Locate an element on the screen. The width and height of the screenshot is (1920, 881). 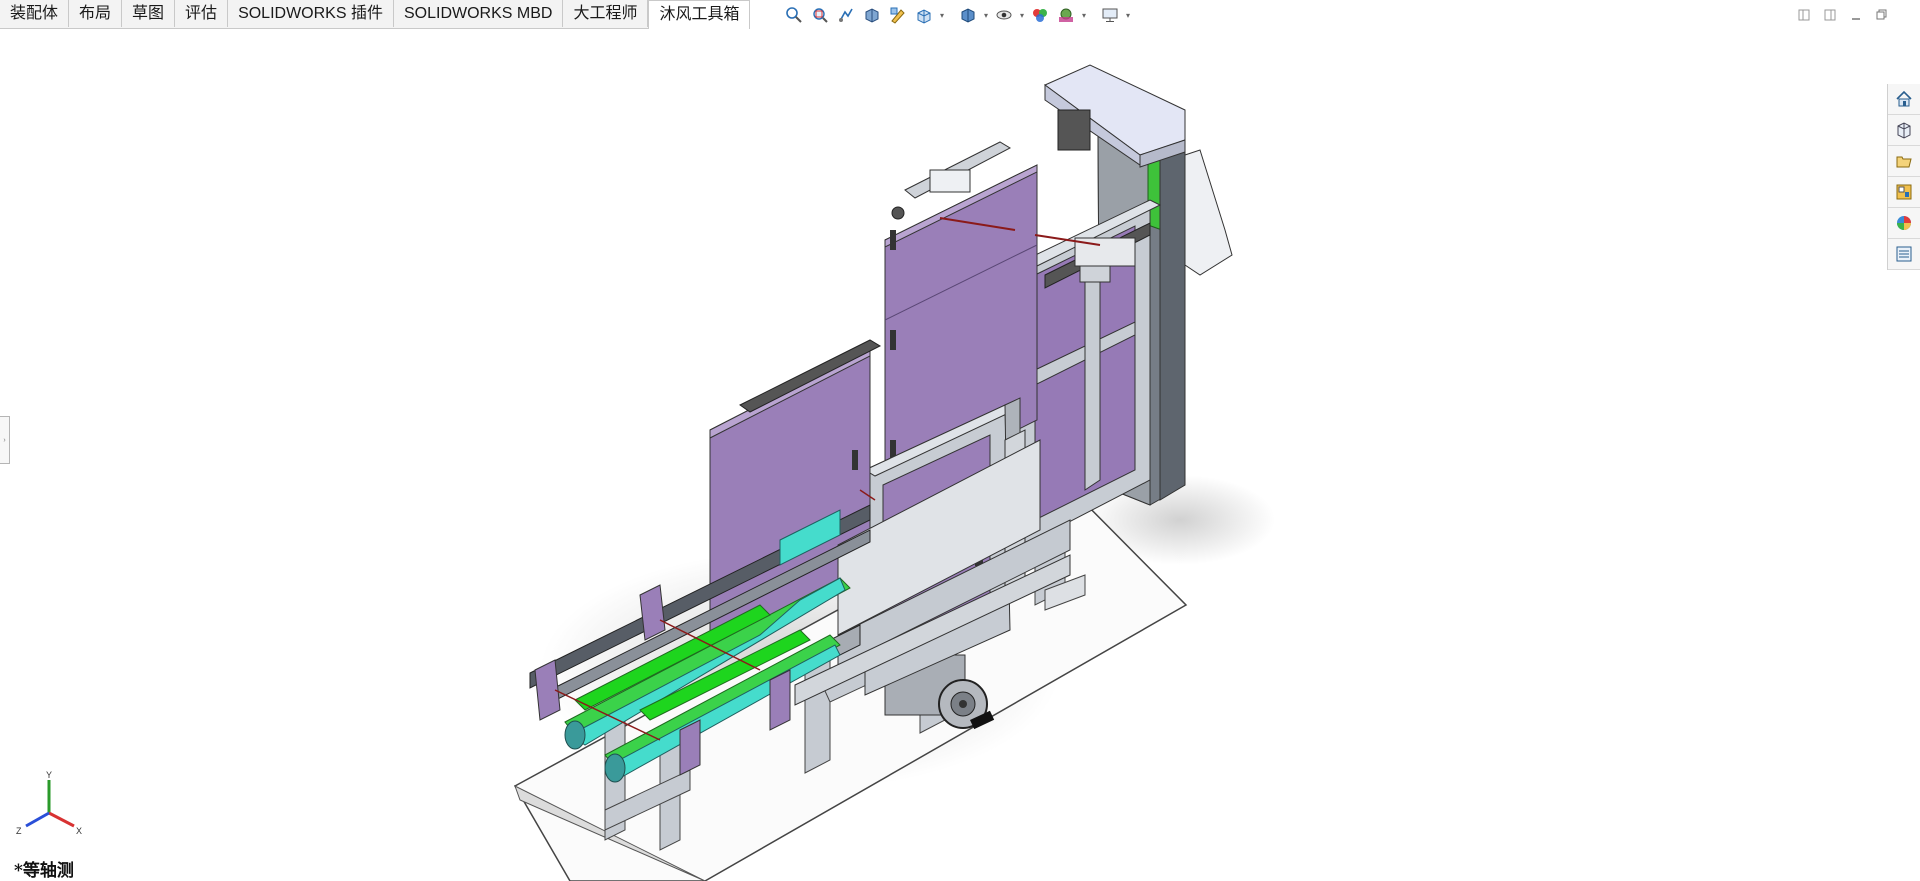
tab-mufeng-toolbox: 沐风工具箱 is located at coordinates (699, 14).